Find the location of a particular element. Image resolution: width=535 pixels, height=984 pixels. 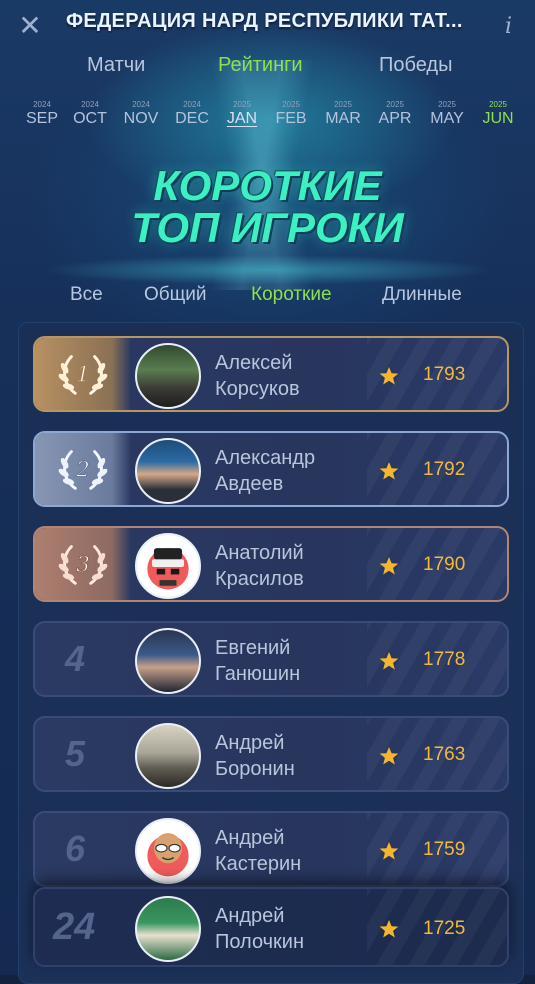

player-first-name: Евгений is located at coordinates (253, 648).